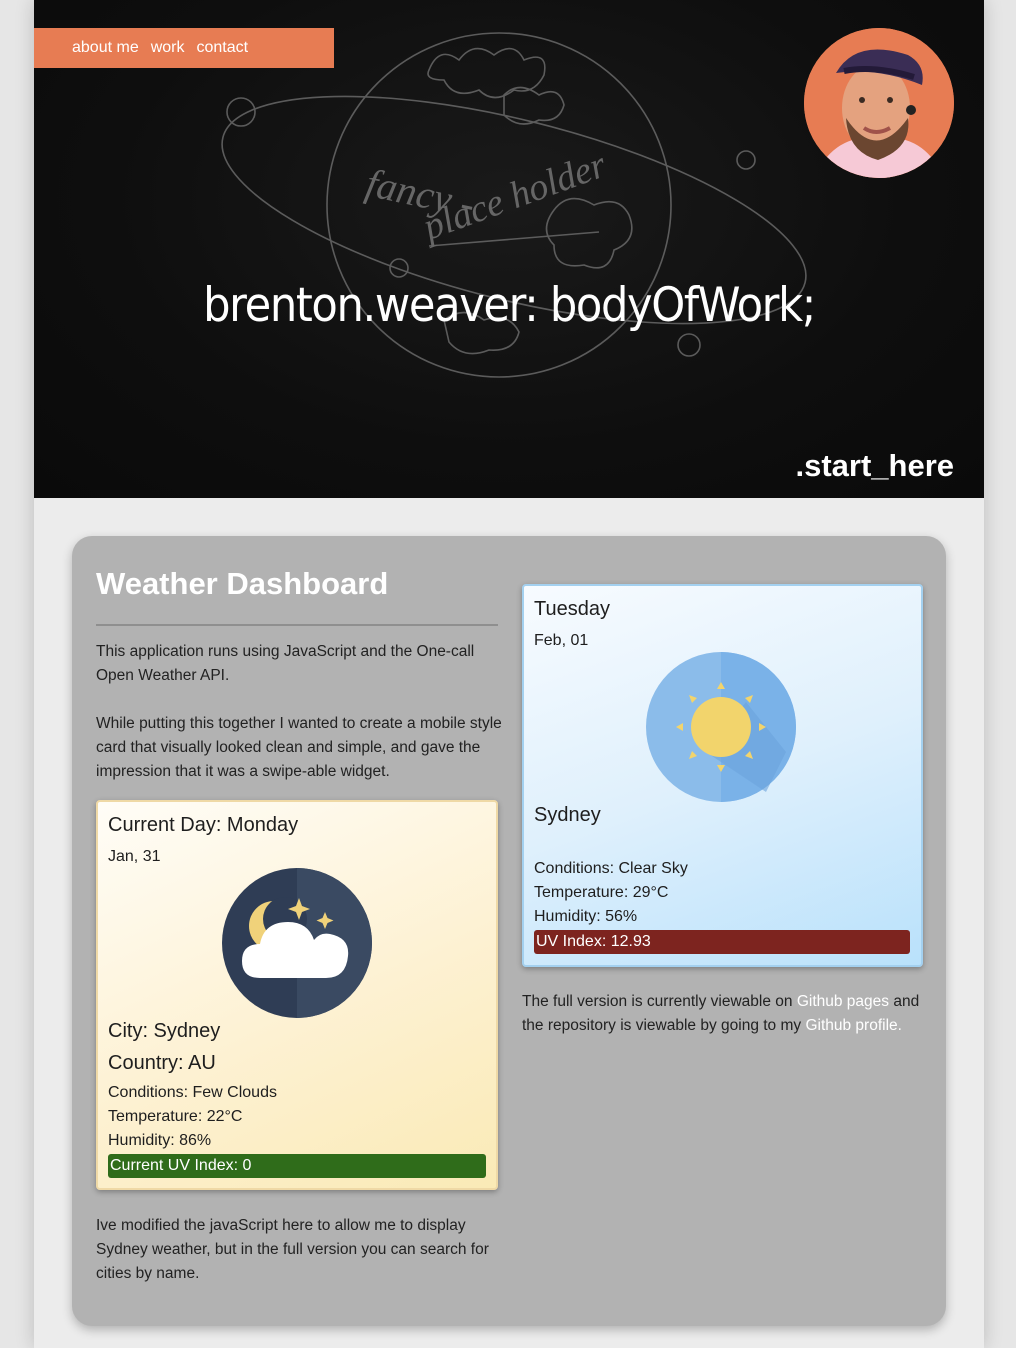  I want to click on sun-icon, so click(721, 727).